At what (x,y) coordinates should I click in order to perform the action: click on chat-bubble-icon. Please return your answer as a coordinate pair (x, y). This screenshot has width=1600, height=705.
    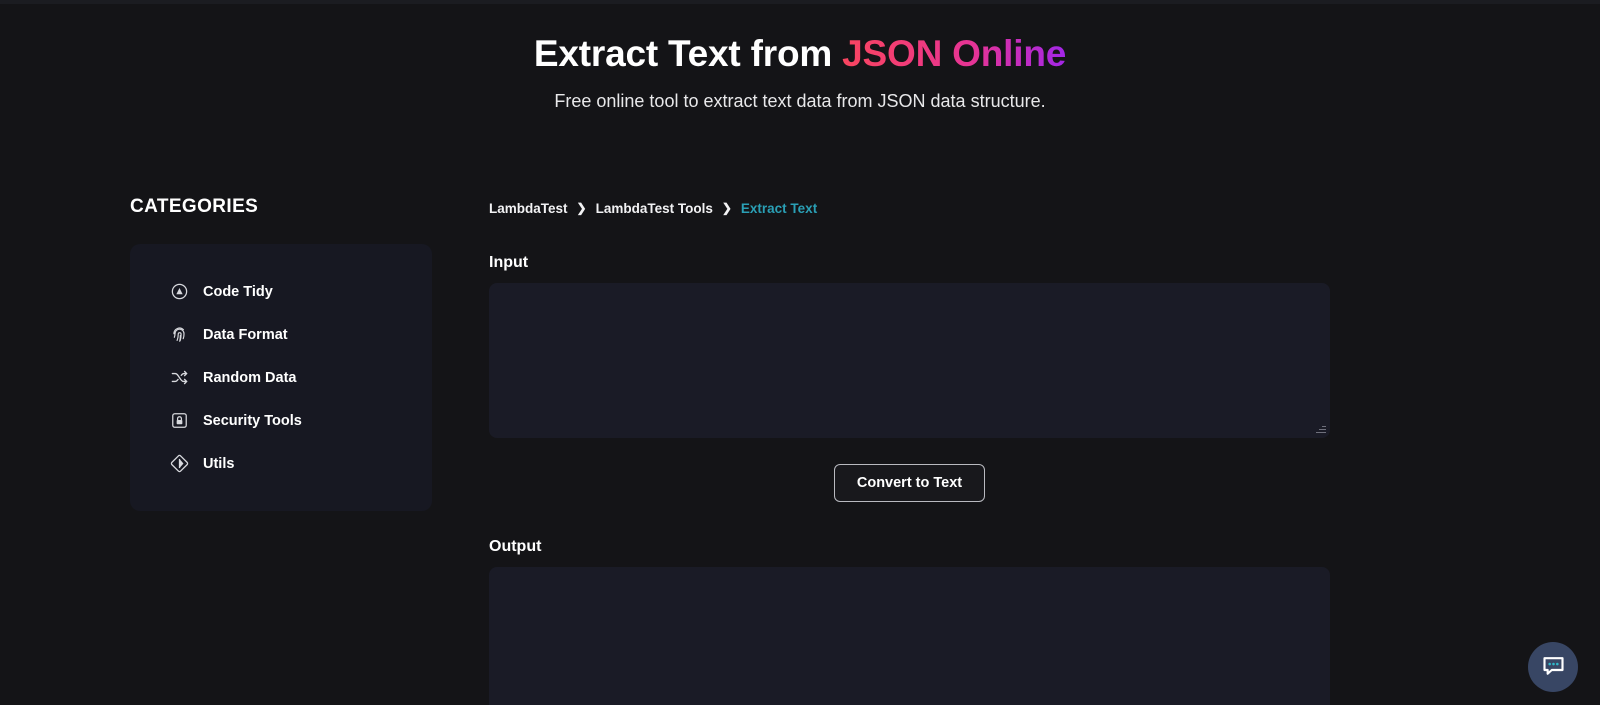
    Looking at the image, I should click on (1553, 667).